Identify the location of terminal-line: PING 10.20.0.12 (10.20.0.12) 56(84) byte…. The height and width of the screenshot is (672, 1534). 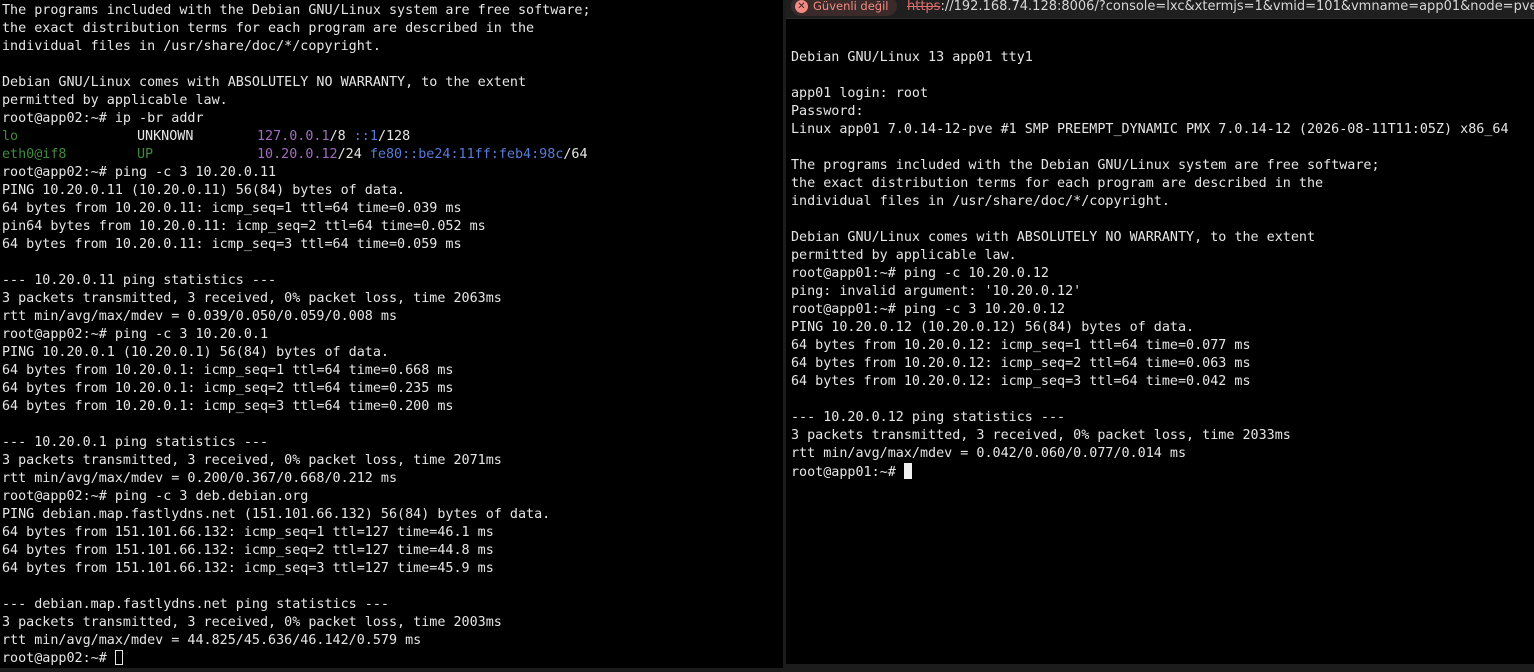
(993, 327).